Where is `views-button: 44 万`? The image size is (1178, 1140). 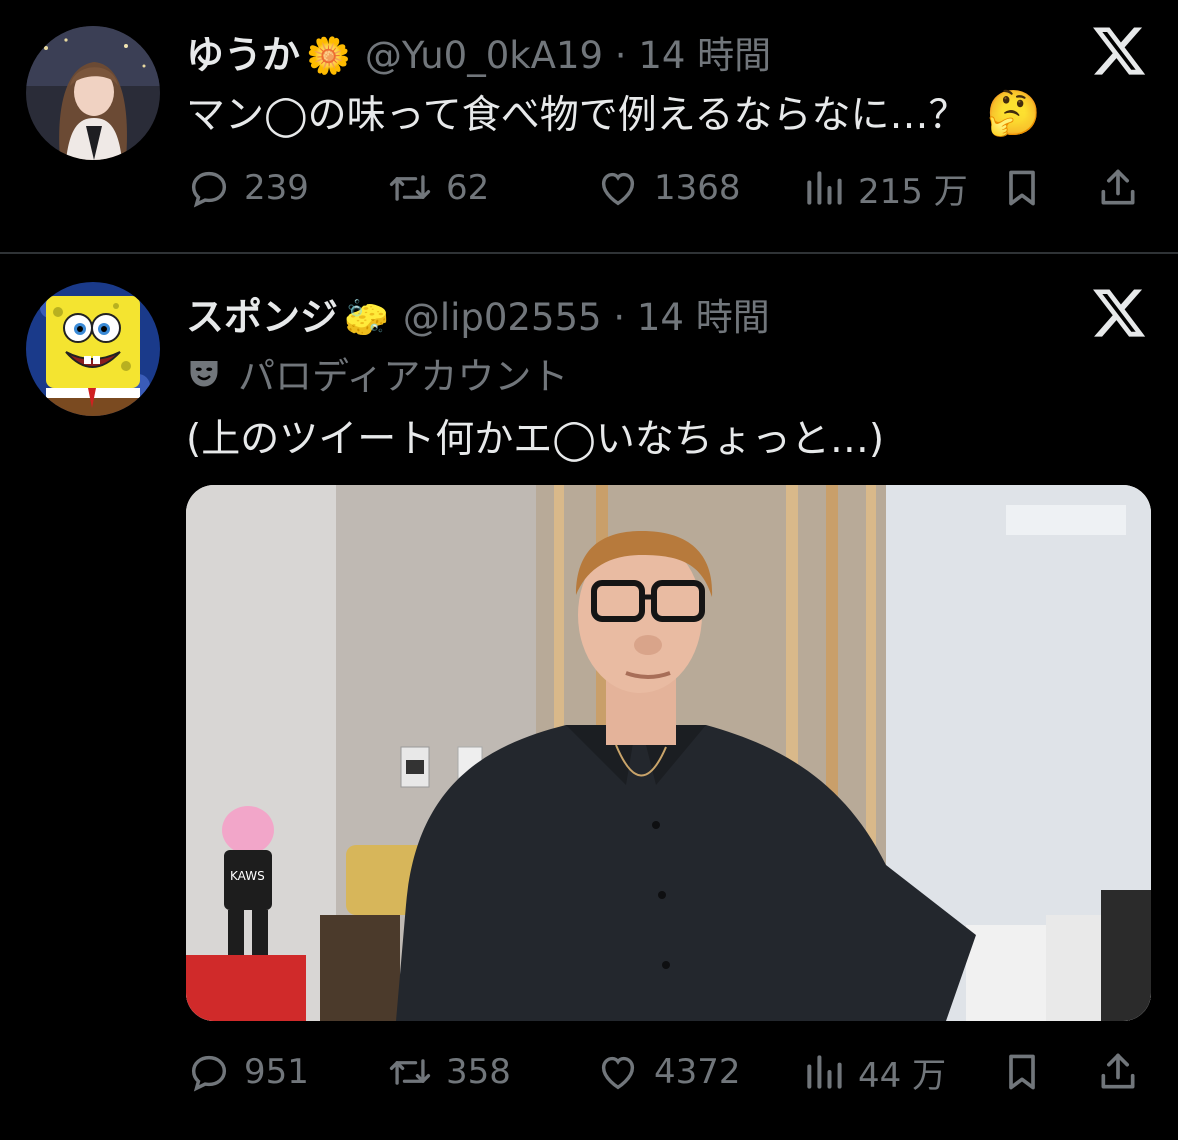 views-button: 44 万 is located at coordinates (874, 1072).